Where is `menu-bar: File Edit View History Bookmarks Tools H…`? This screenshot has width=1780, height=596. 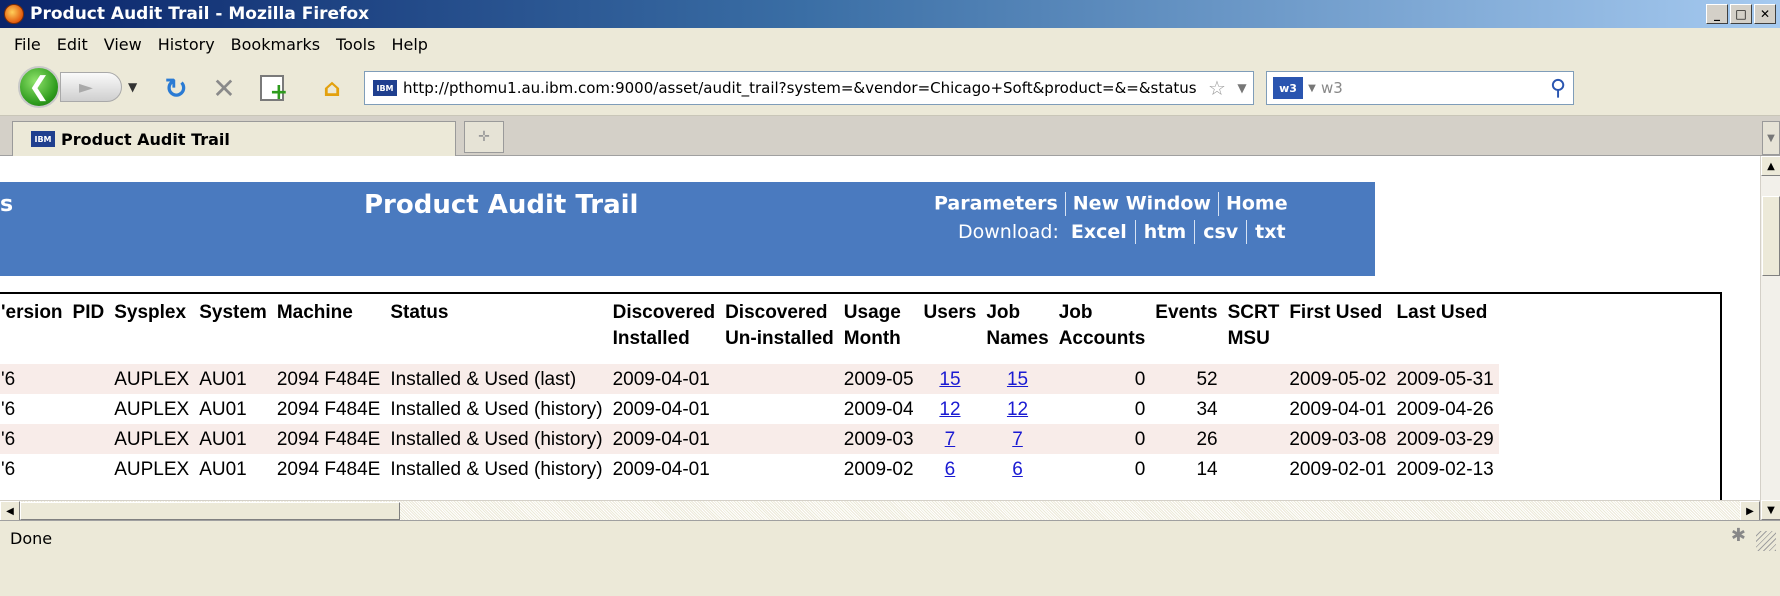
menu-bar: File Edit View History Bookmarks Tools H… is located at coordinates (890, 44).